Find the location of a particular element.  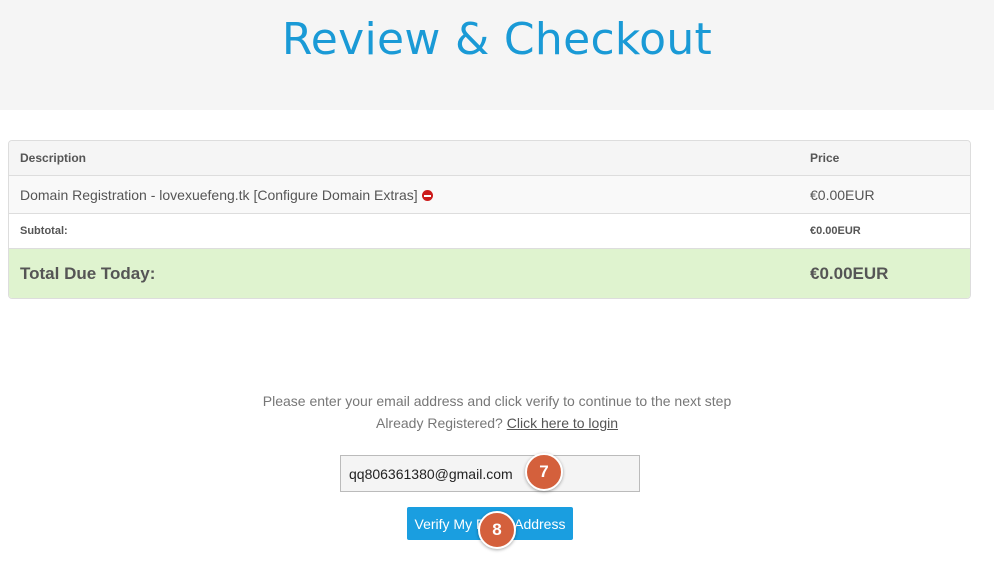

login-prompt: Already Registered? Click here to login is located at coordinates (497, 423).